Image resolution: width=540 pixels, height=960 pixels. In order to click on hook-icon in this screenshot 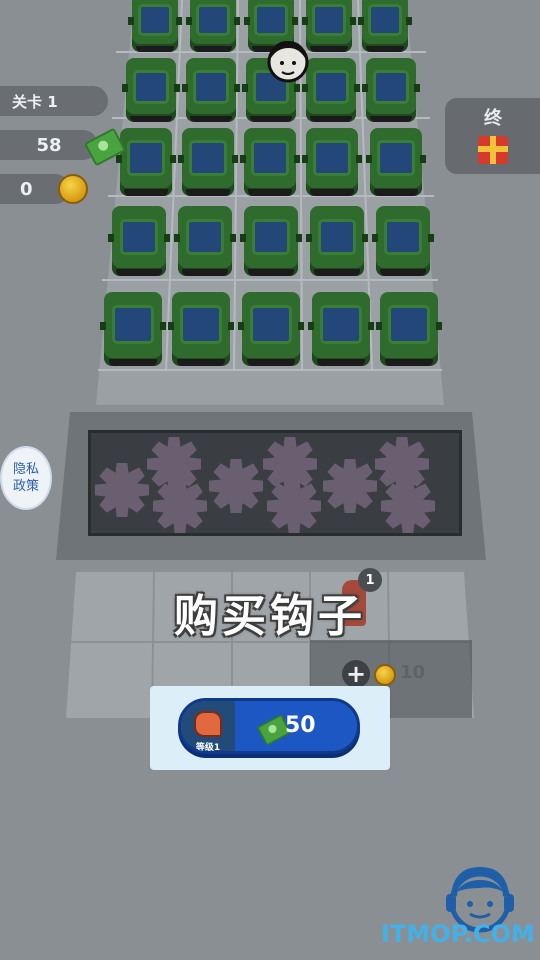, I will do `click(208, 724)`.